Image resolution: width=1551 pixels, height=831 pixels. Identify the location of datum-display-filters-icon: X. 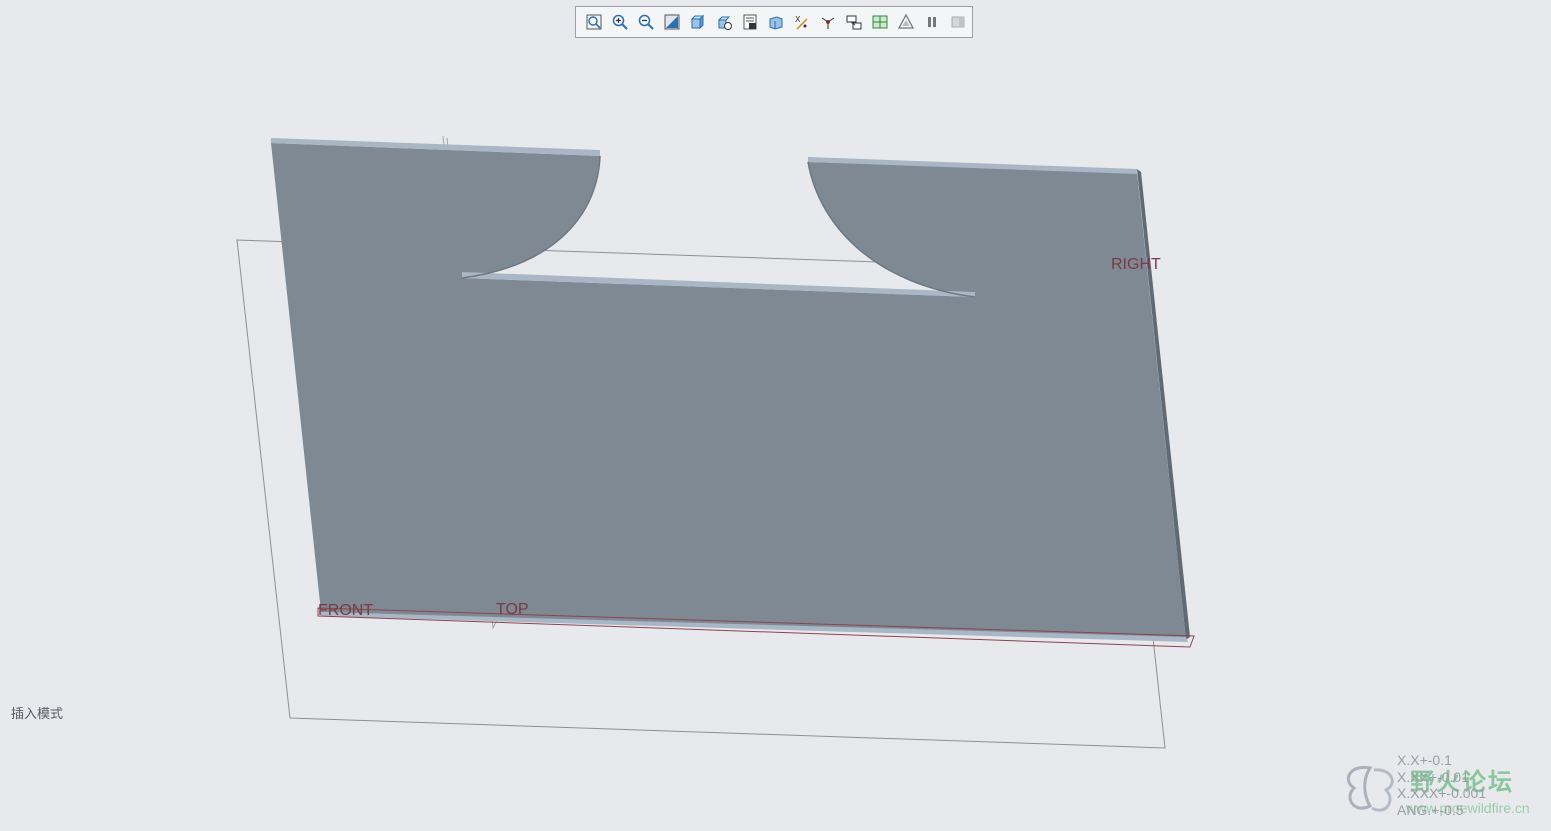
(802, 22).